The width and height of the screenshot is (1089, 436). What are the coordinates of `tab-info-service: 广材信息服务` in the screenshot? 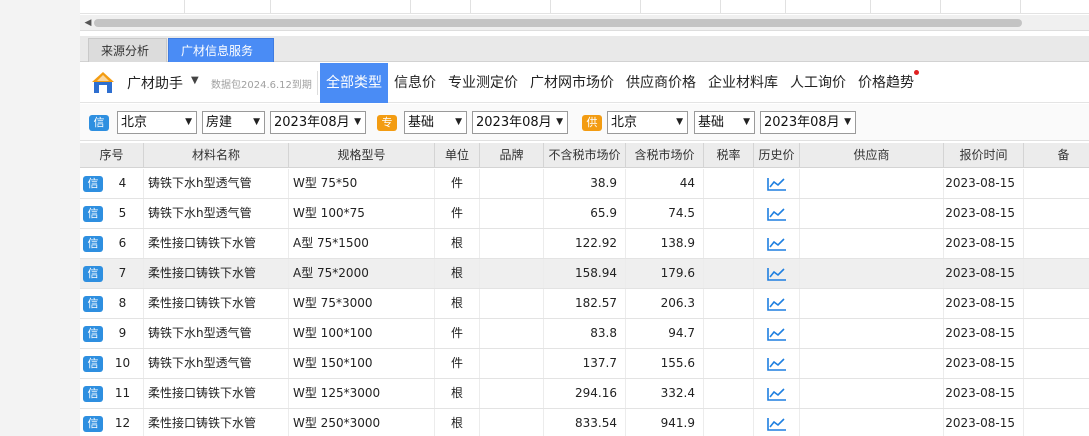 It's located at (221, 50).